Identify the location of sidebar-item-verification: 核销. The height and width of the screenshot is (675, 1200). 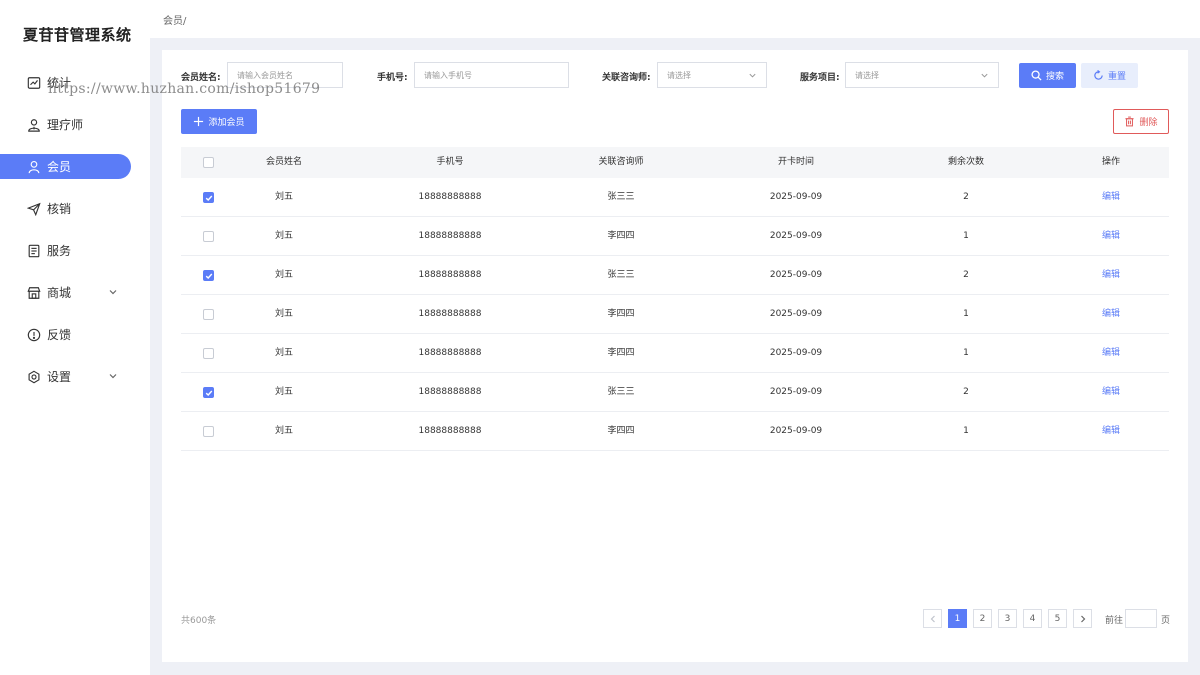
(65, 208).